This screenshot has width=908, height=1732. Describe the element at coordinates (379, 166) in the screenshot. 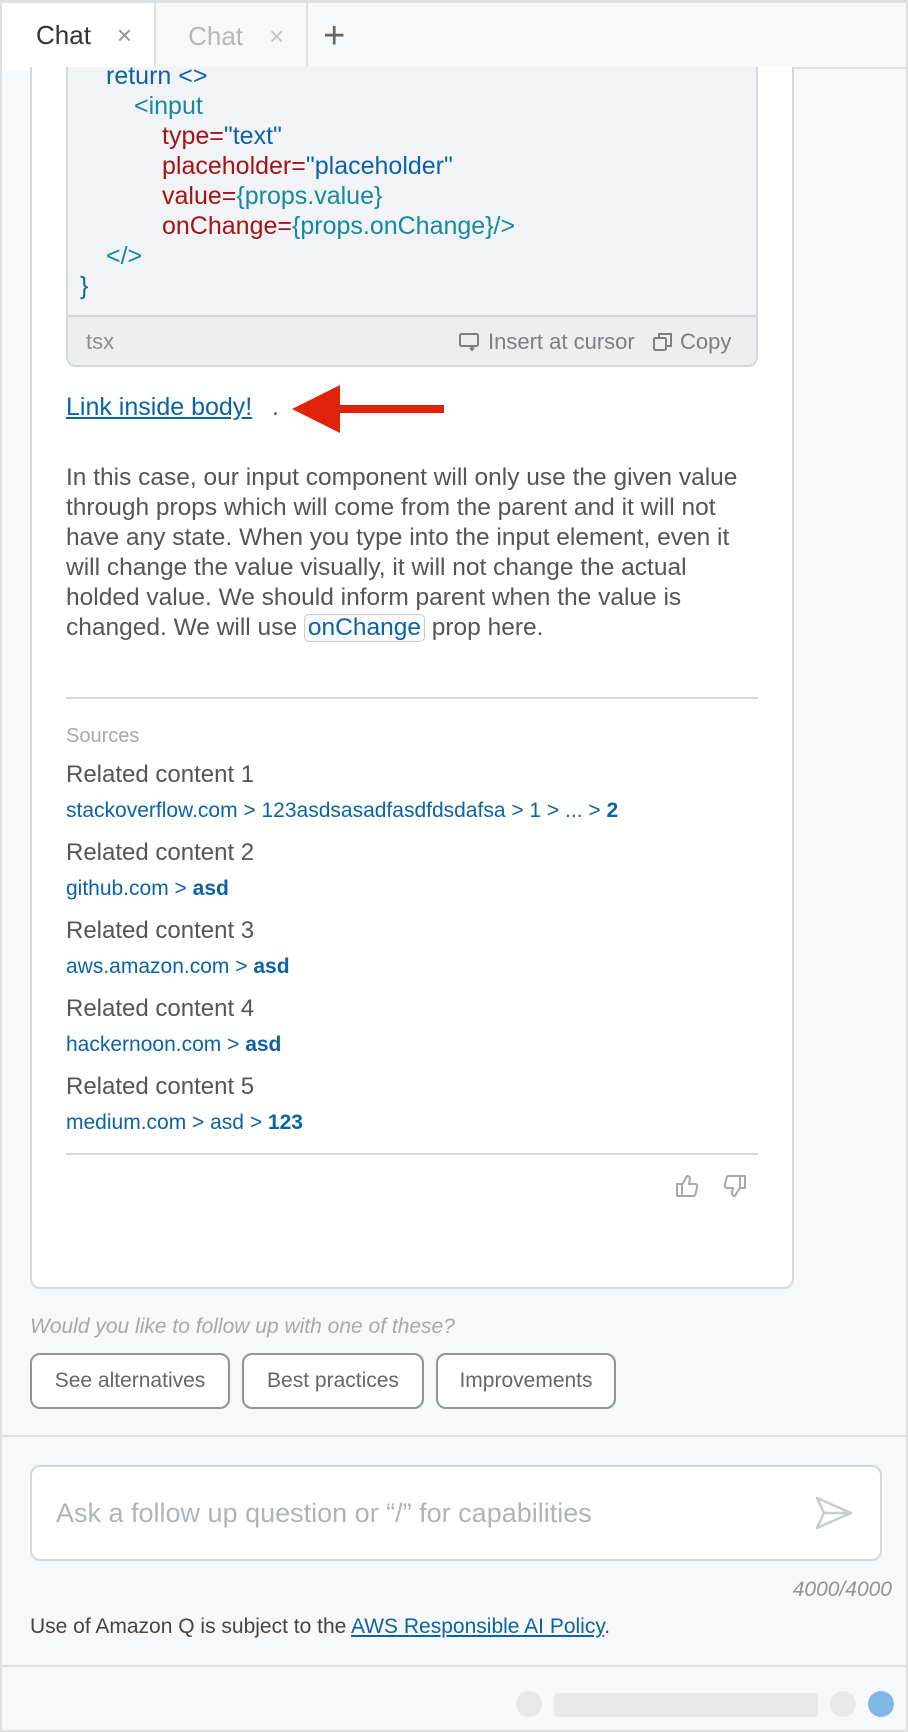

I see `code-token: "placeholder"` at that location.